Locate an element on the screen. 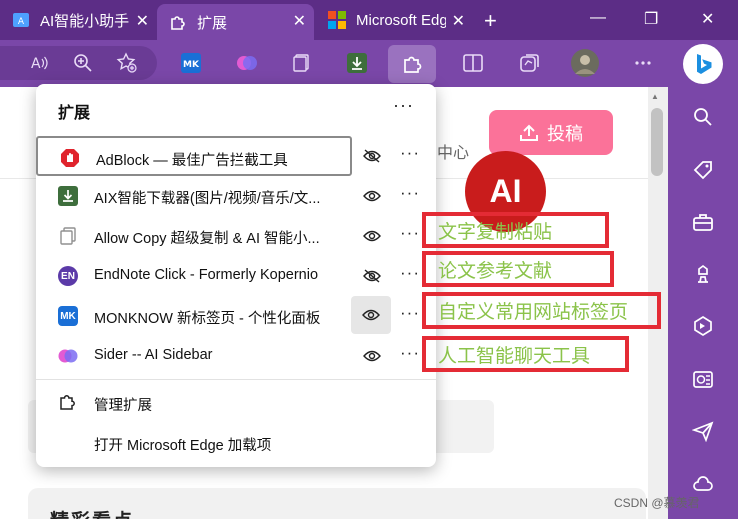  window-close-icon: ✕ is located at coordinates (707, 19).